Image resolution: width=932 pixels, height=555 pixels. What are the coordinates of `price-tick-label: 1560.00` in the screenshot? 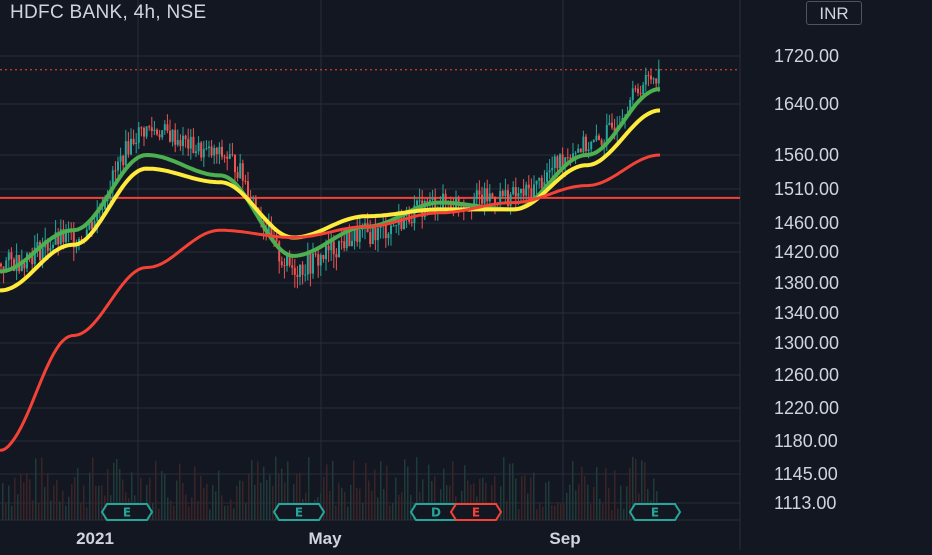 It's located at (806, 155).